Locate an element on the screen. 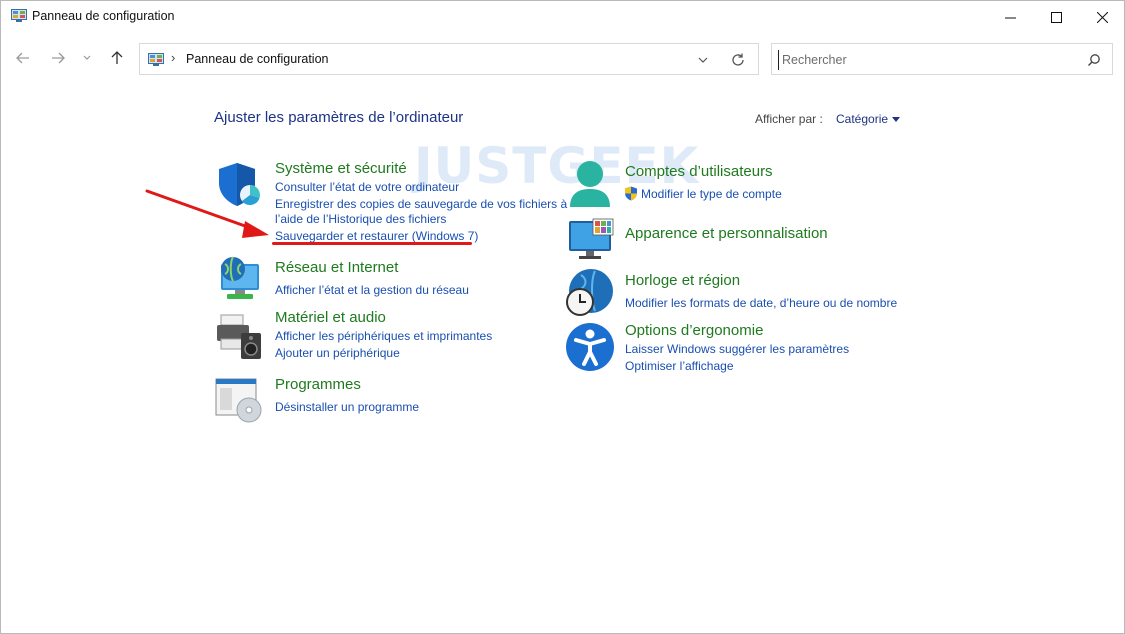 This screenshot has height=634, width=1125. back-button is located at coordinates (23, 58).